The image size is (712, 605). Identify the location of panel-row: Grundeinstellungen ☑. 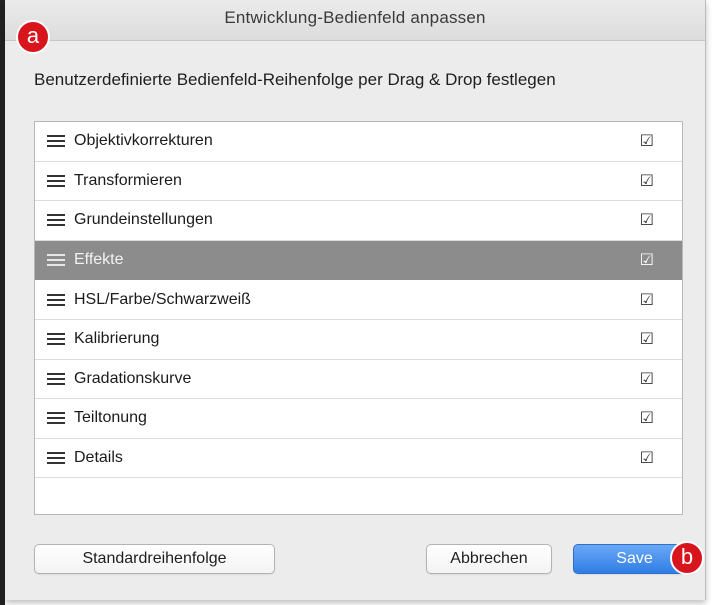
(358, 221).